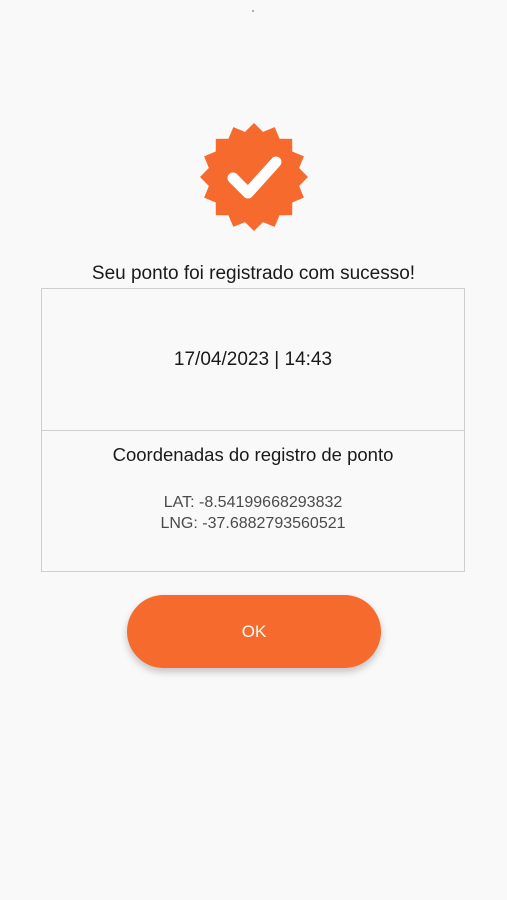  What do you see at coordinates (253, 273) in the screenshot?
I see `success-message: Seu ponto foi registrado com sucesso!` at bounding box center [253, 273].